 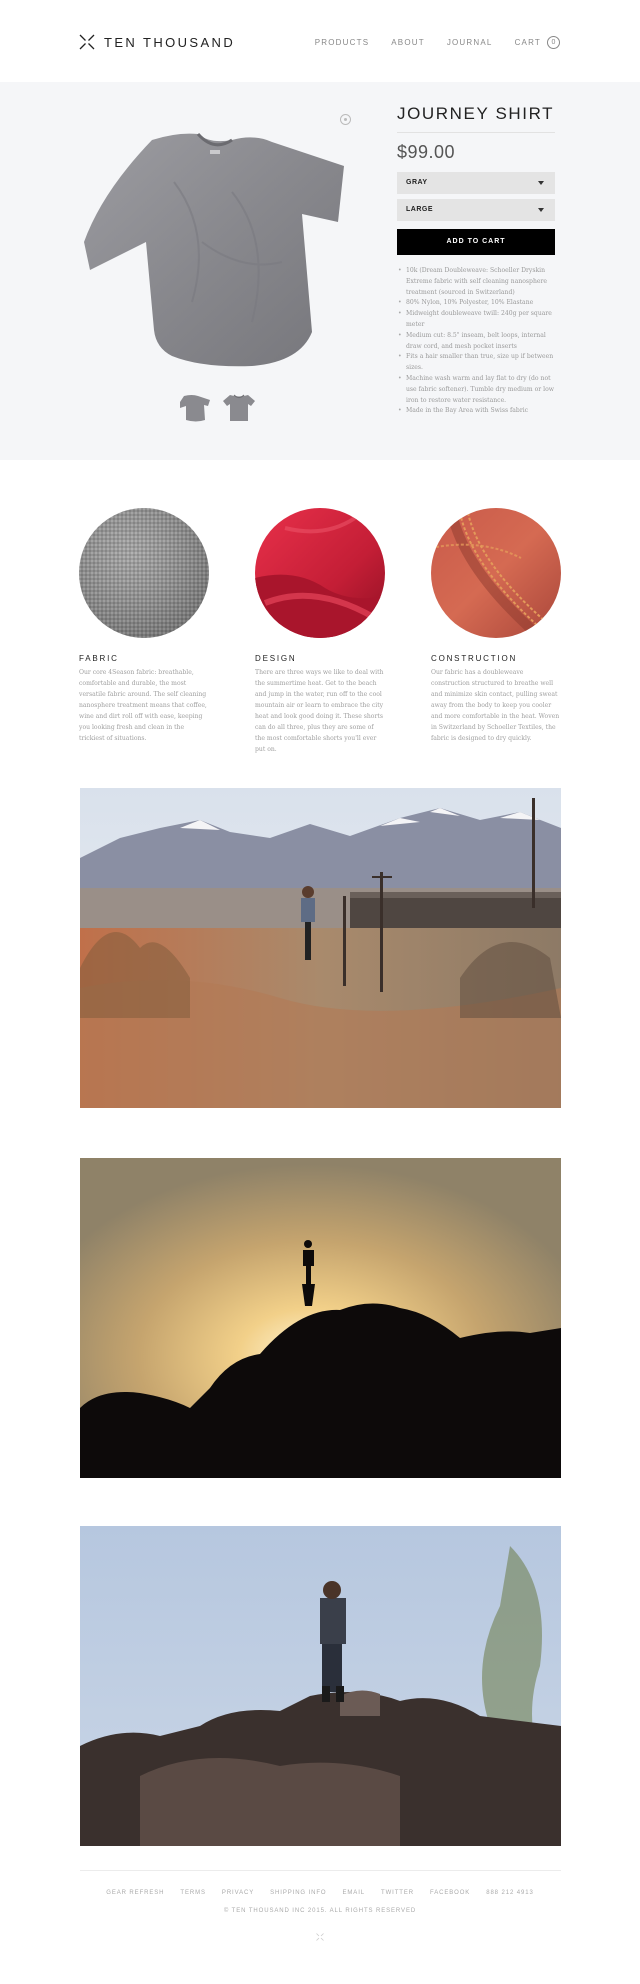 I want to click on footer-link-shipping-info: SHIPPING INFO, so click(x=298, y=1893).